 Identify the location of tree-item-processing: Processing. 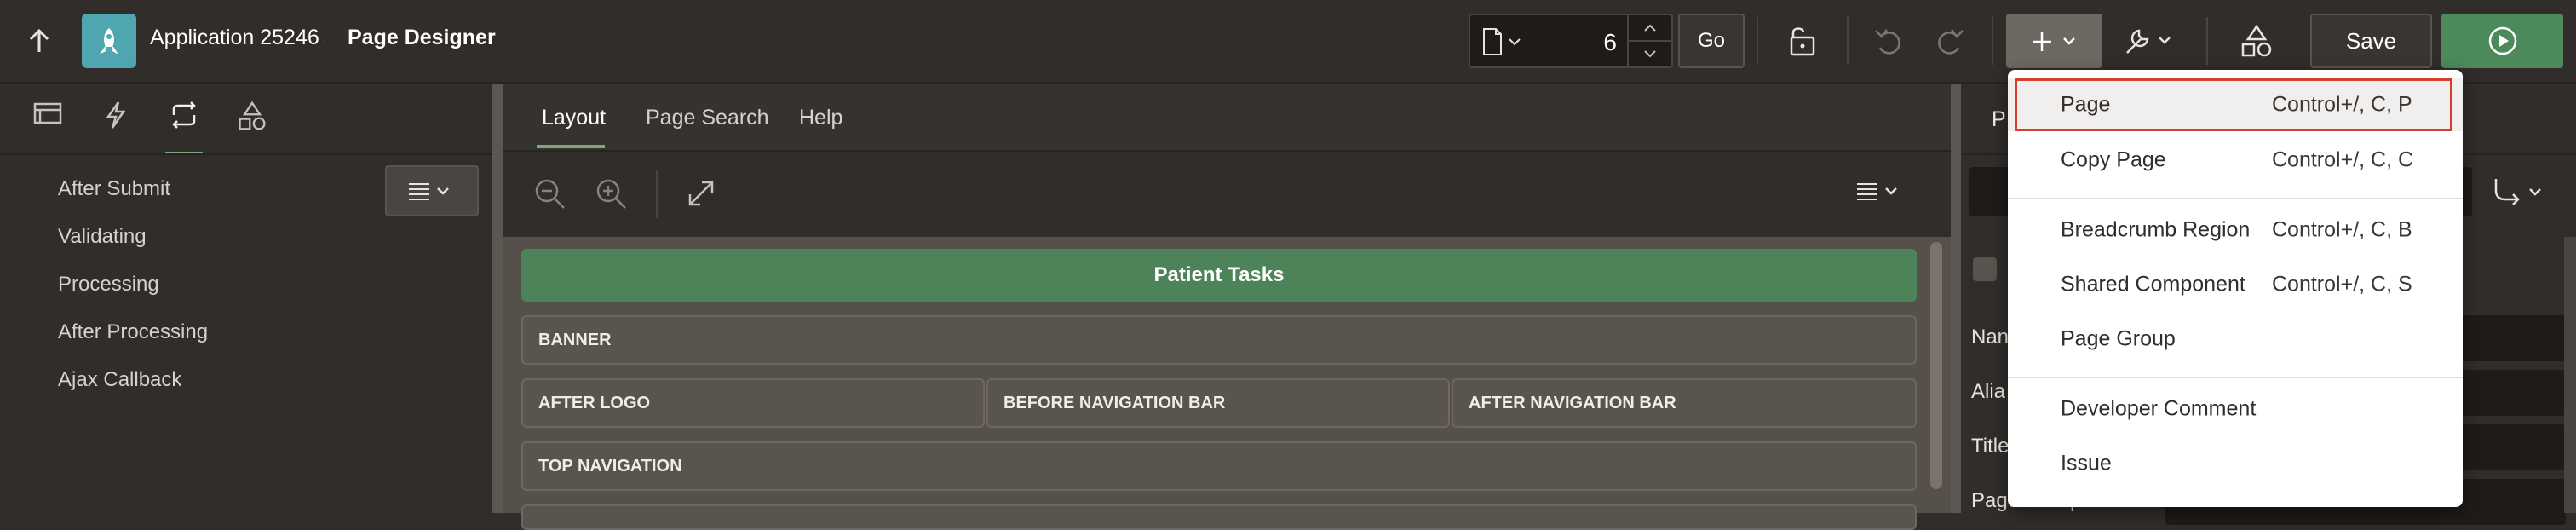
(109, 285).